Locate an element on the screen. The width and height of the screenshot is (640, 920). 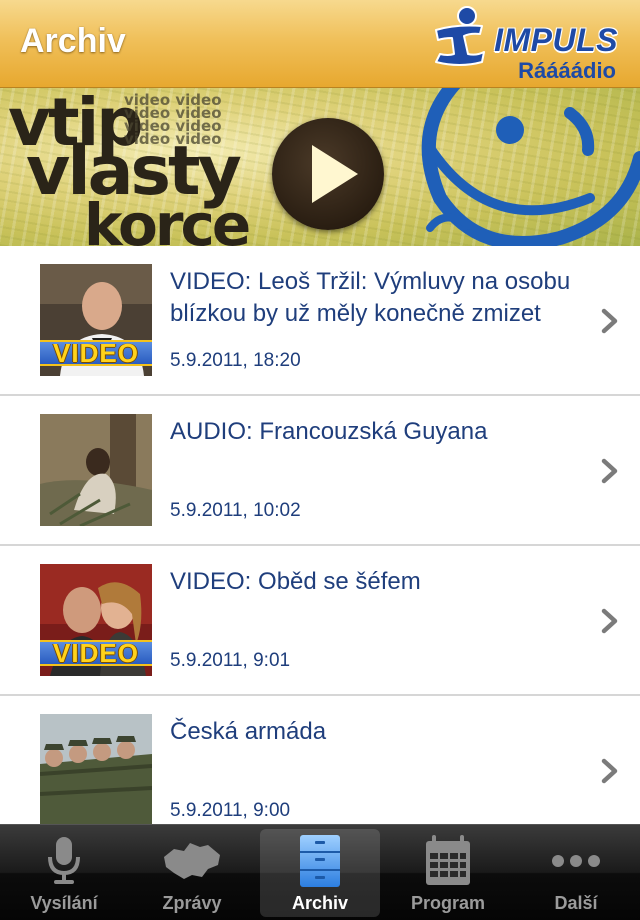
banner-line-3: korce is located at coordinates (167, 218).